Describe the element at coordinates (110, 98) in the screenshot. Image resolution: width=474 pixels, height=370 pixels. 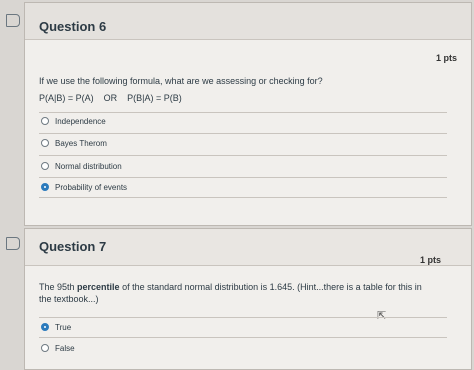
I see `question-6-formula: P(A|B) = P(A) OR P(B|A) = P(B)` at that location.